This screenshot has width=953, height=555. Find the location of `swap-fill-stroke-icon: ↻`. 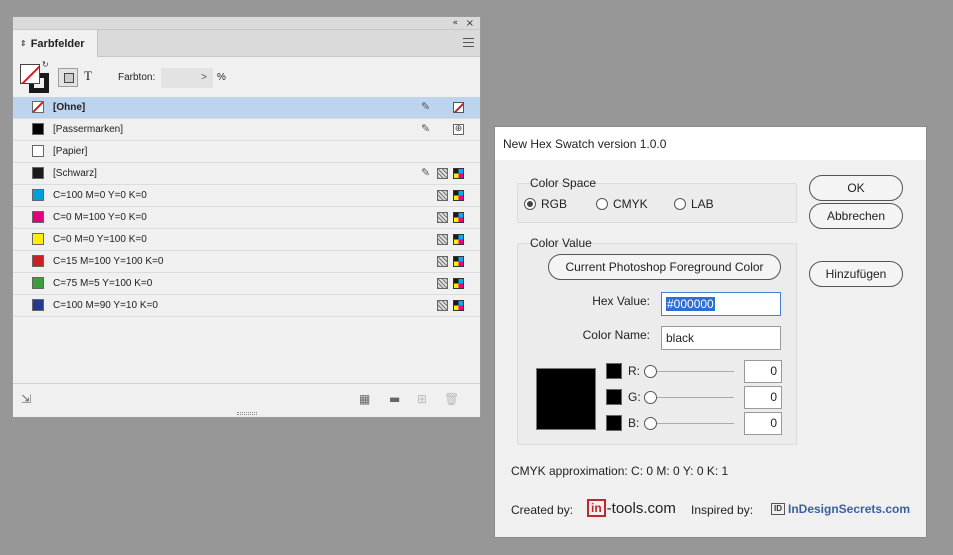

swap-fill-stroke-icon: ↻ is located at coordinates (45, 64).